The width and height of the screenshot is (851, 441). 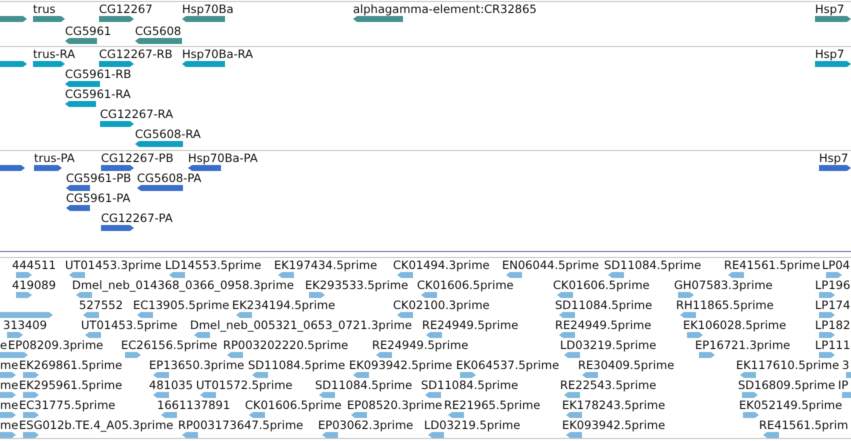 I want to click on feature-label: EK093942.5prime, so click(x=400, y=365).